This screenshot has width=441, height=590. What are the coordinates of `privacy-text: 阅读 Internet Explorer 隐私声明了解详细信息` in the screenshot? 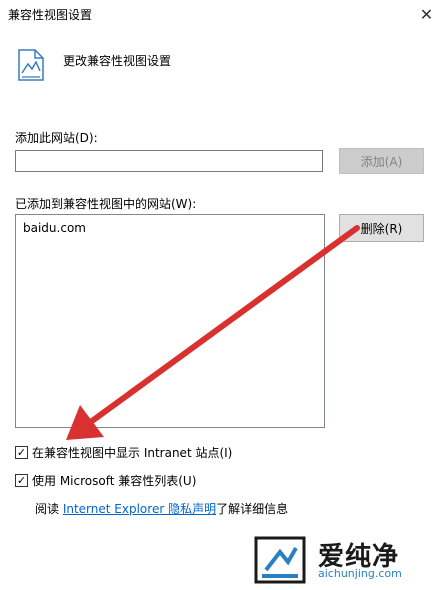 It's located at (161, 508).